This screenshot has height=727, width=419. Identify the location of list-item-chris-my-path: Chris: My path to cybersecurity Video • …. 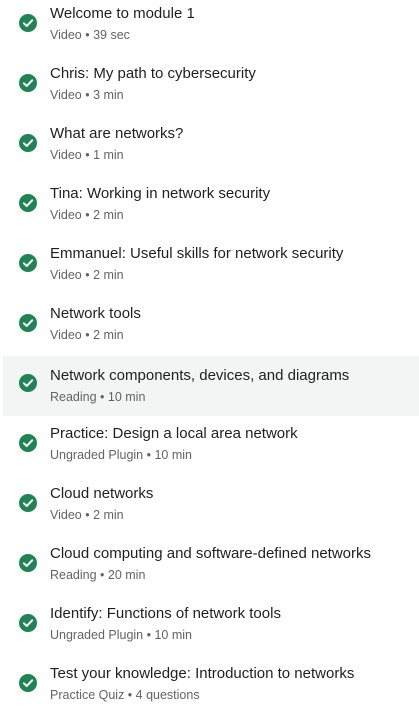
(211, 88).